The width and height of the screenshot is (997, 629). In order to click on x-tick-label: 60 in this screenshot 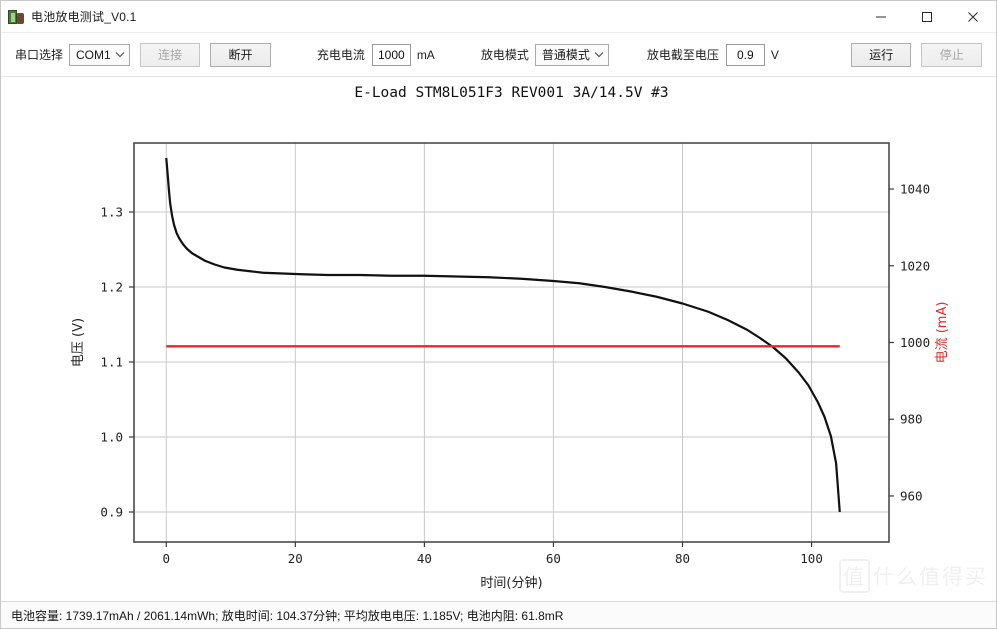, I will do `click(553, 558)`.